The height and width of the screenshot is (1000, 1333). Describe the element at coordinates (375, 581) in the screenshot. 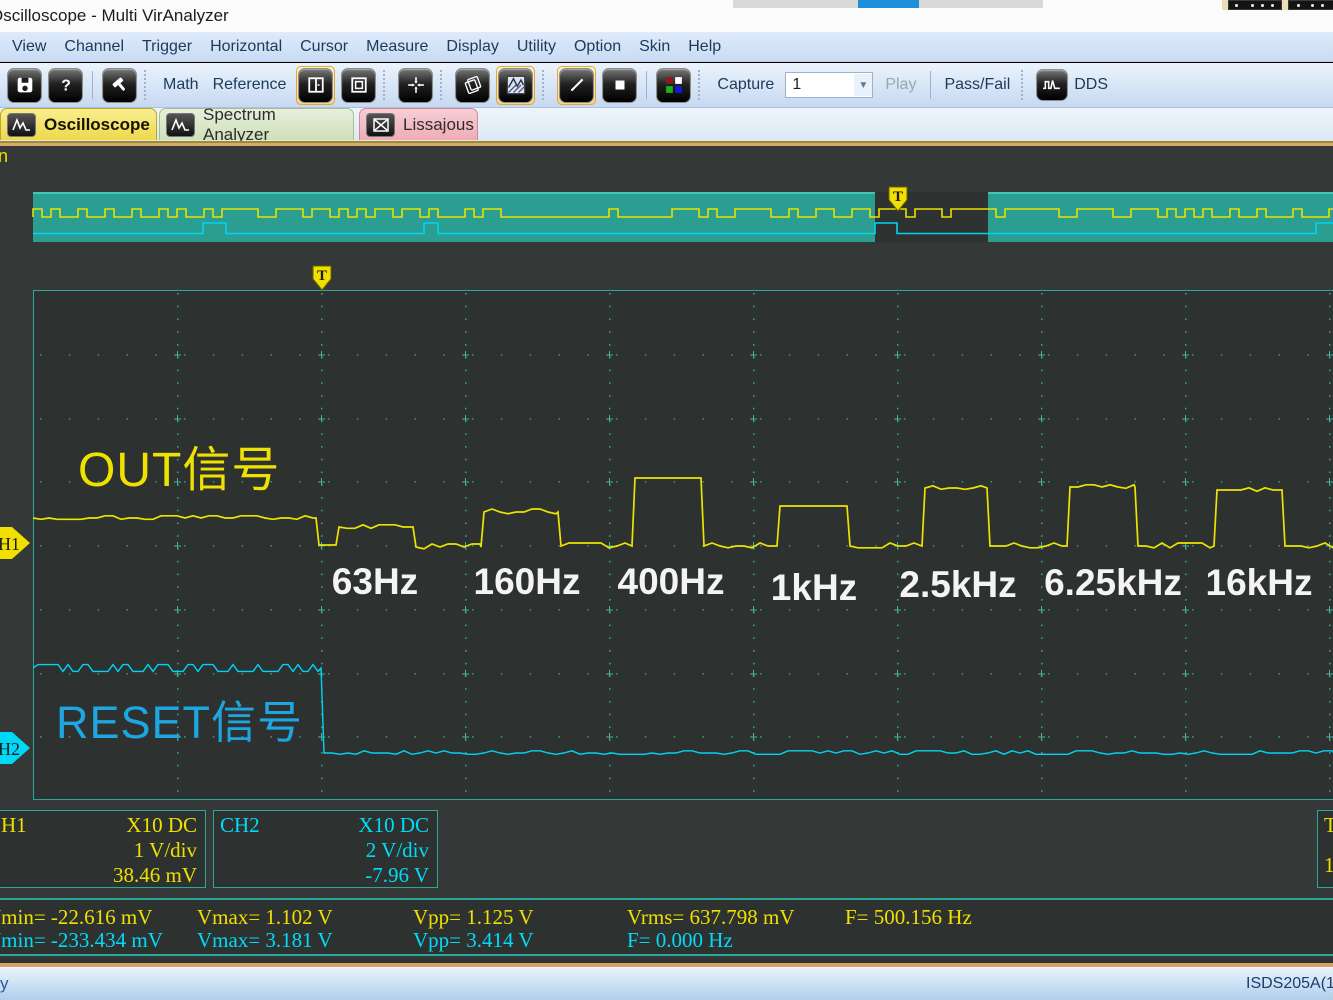

I see `freq-label-63hz: 63Hz` at that location.